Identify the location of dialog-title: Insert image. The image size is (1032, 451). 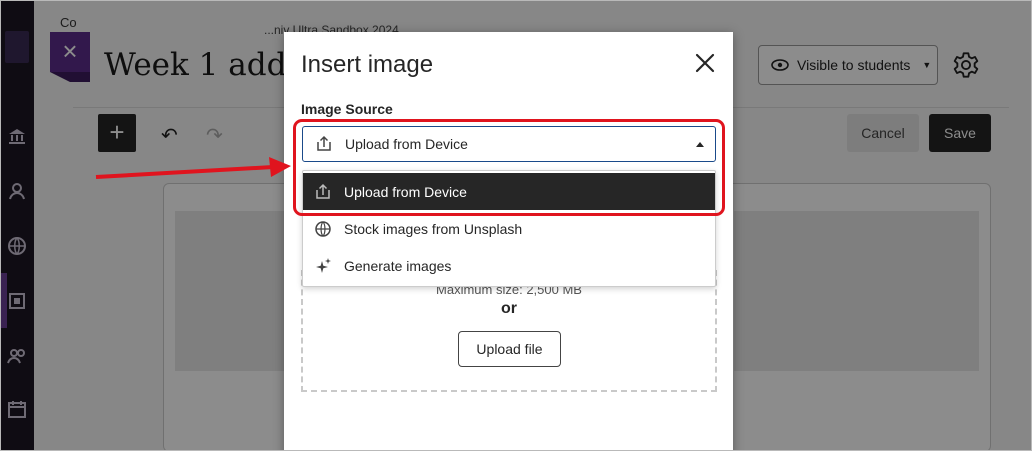
(367, 64).